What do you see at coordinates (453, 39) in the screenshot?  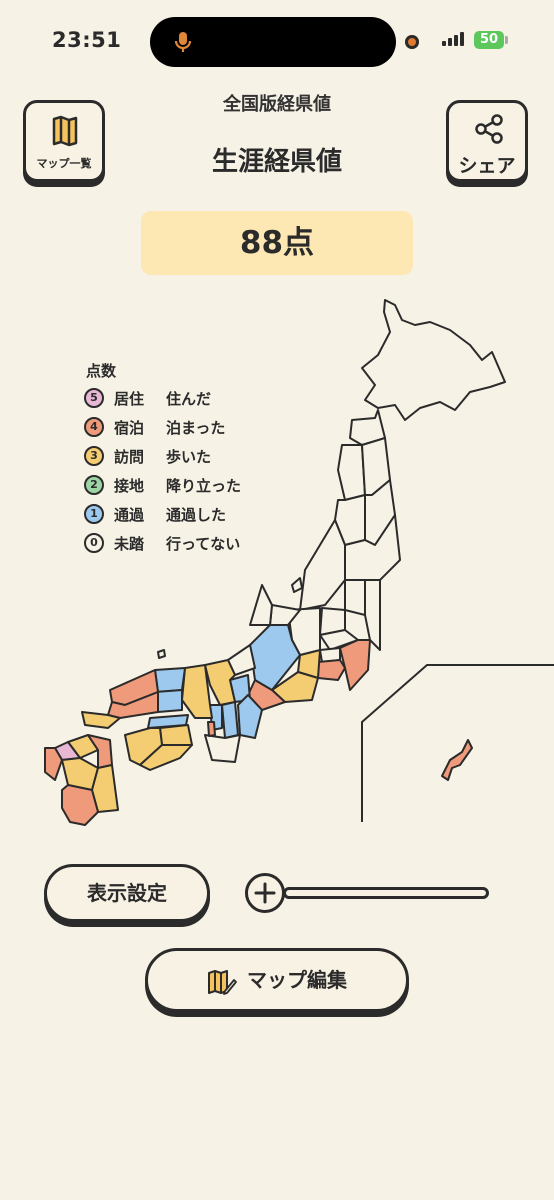 I see `signal-icon` at bounding box center [453, 39].